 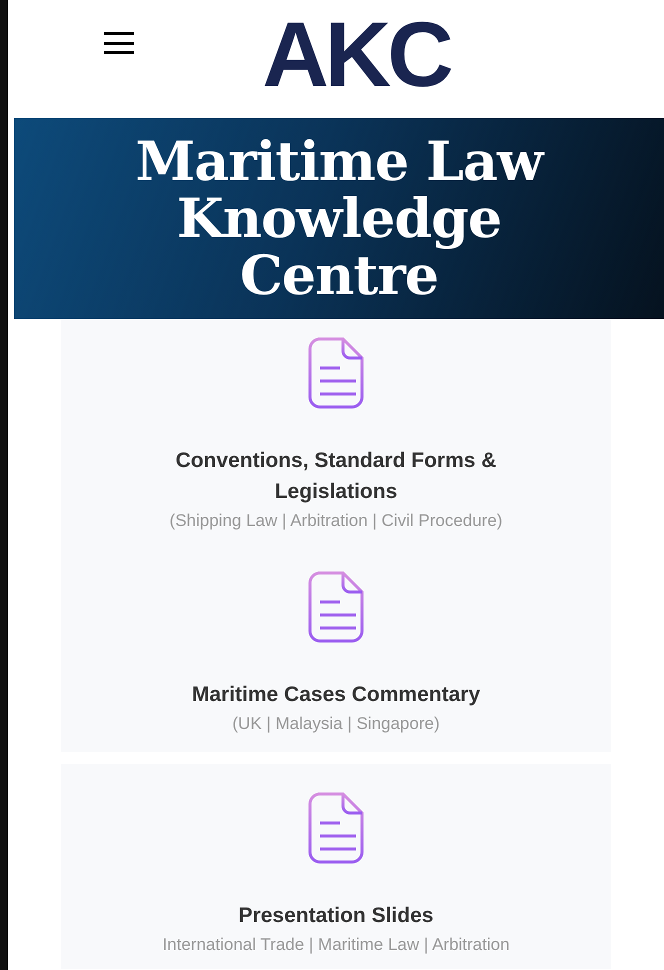 What do you see at coordinates (336, 476) in the screenshot?
I see `category-title: Conventions, Standard Forms & Legislations` at bounding box center [336, 476].